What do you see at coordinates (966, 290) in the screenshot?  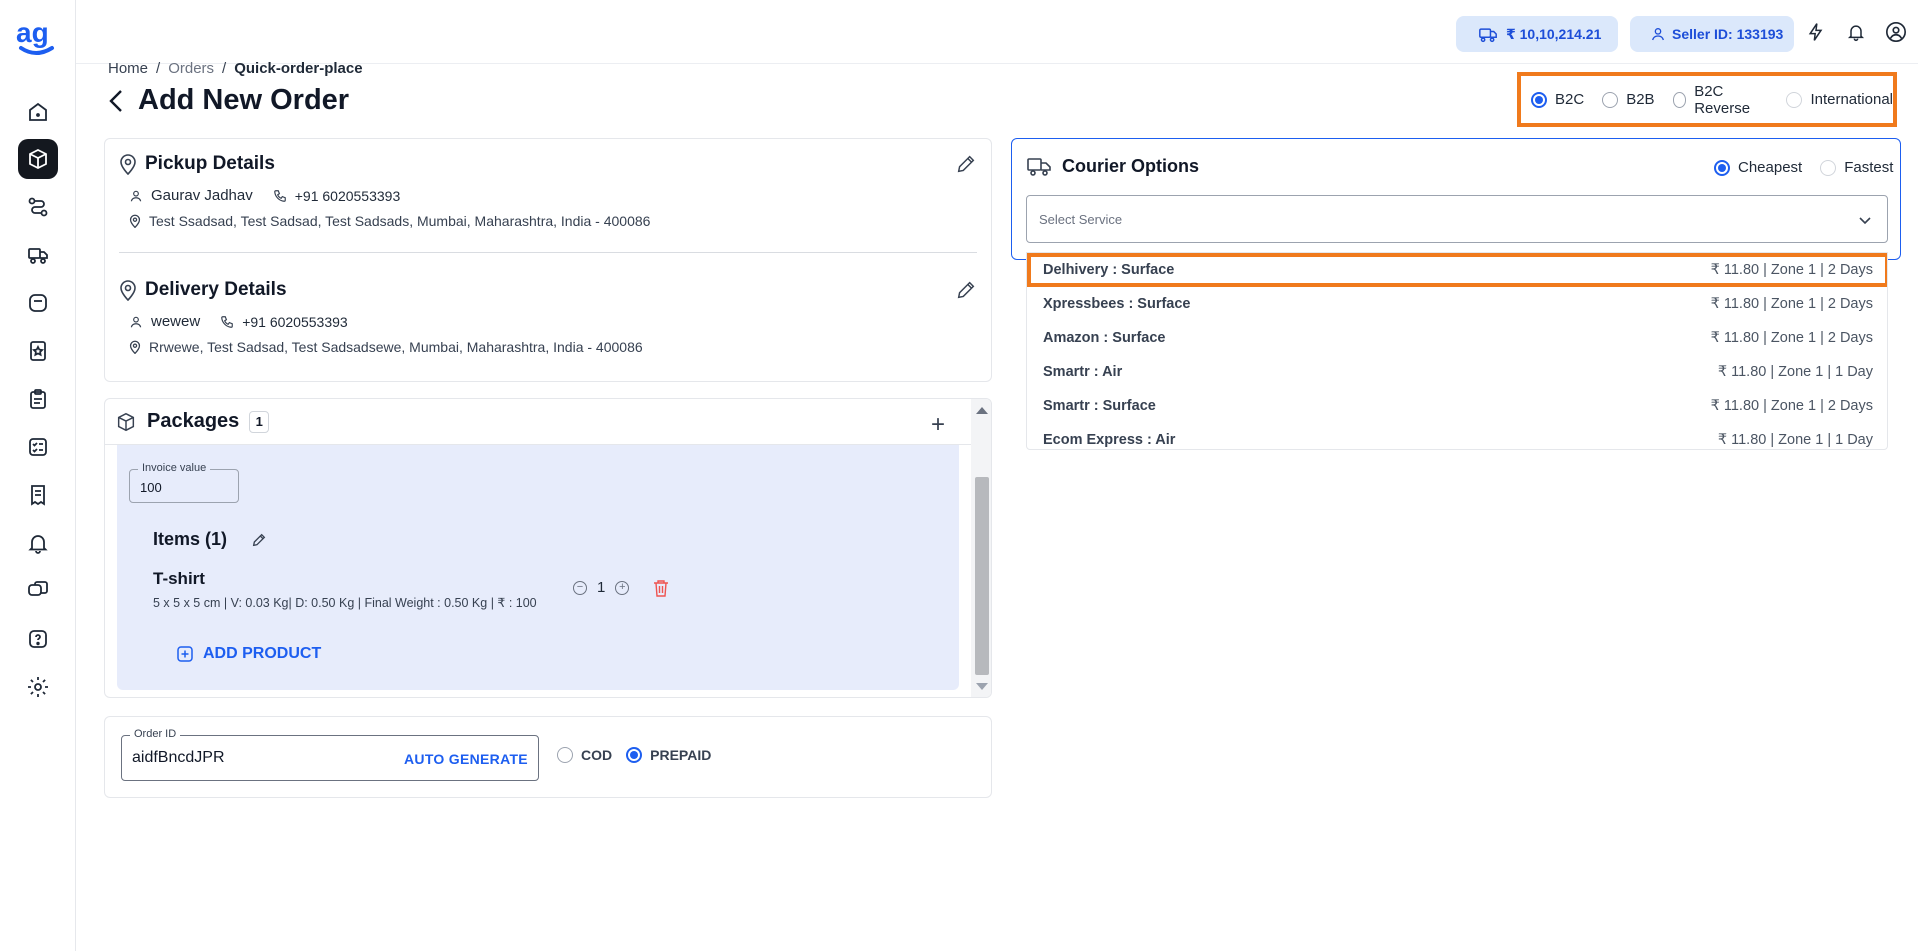 I see `edit-delivery-icon` at bounding box center [966, 290].